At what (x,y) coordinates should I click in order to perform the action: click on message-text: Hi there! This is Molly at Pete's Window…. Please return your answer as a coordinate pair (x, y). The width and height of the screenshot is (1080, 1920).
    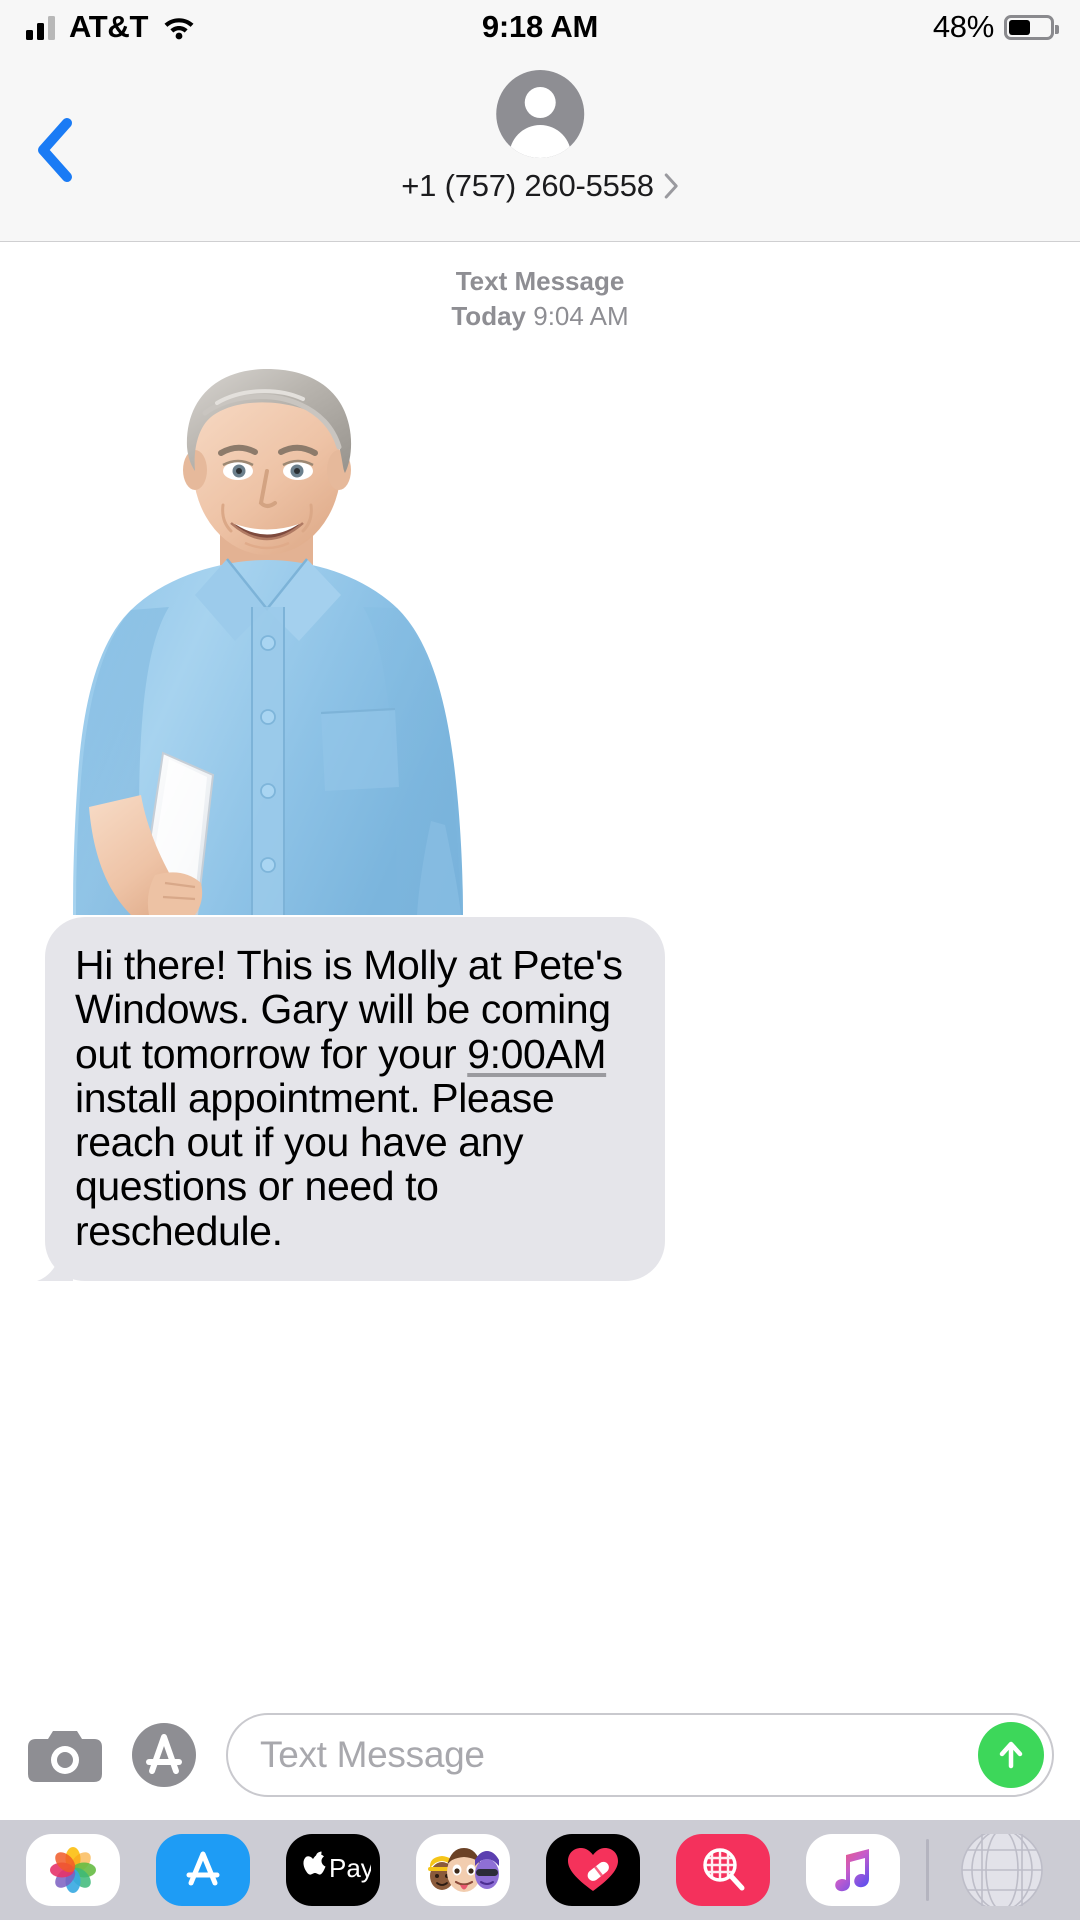
    Looking at the image, I should click on (355, 1098).